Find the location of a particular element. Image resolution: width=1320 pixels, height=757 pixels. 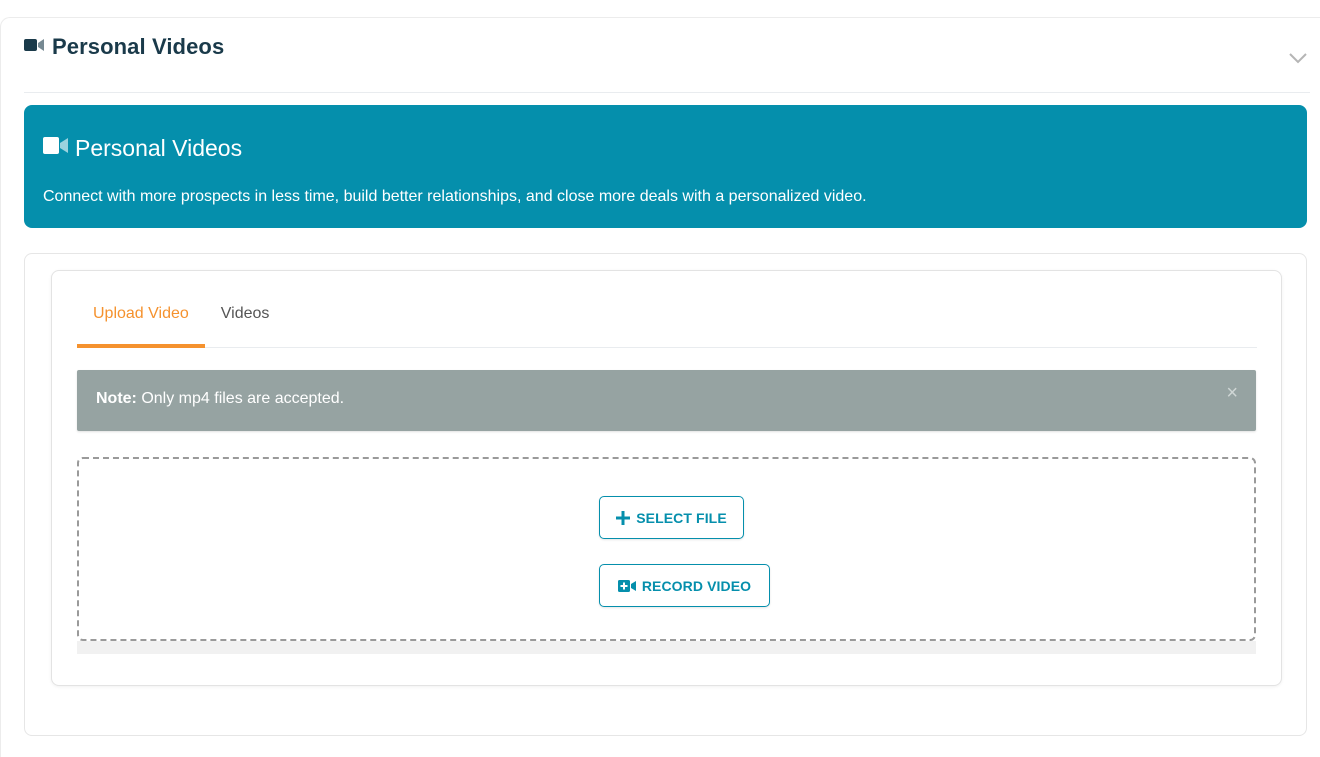

video-plus-icon is located at coordinates (626, 585).